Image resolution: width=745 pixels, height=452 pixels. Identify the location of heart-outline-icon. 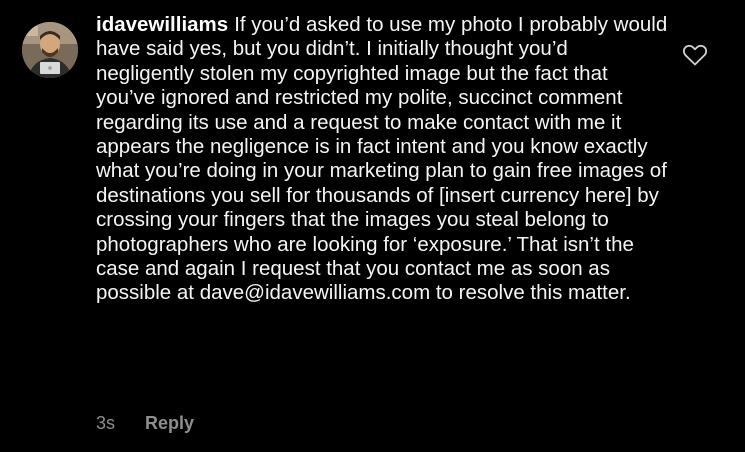
(695, 55).